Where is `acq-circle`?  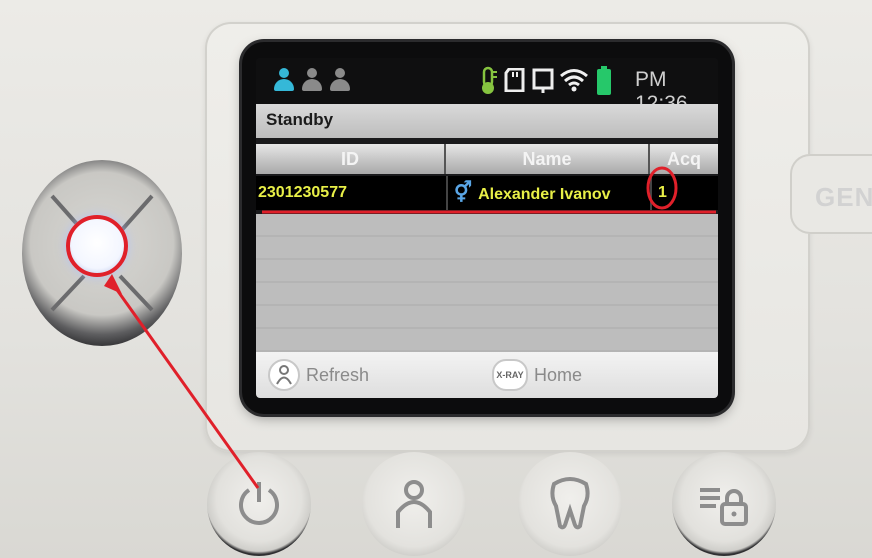 acq-circle is located at coordinates (662, 188).